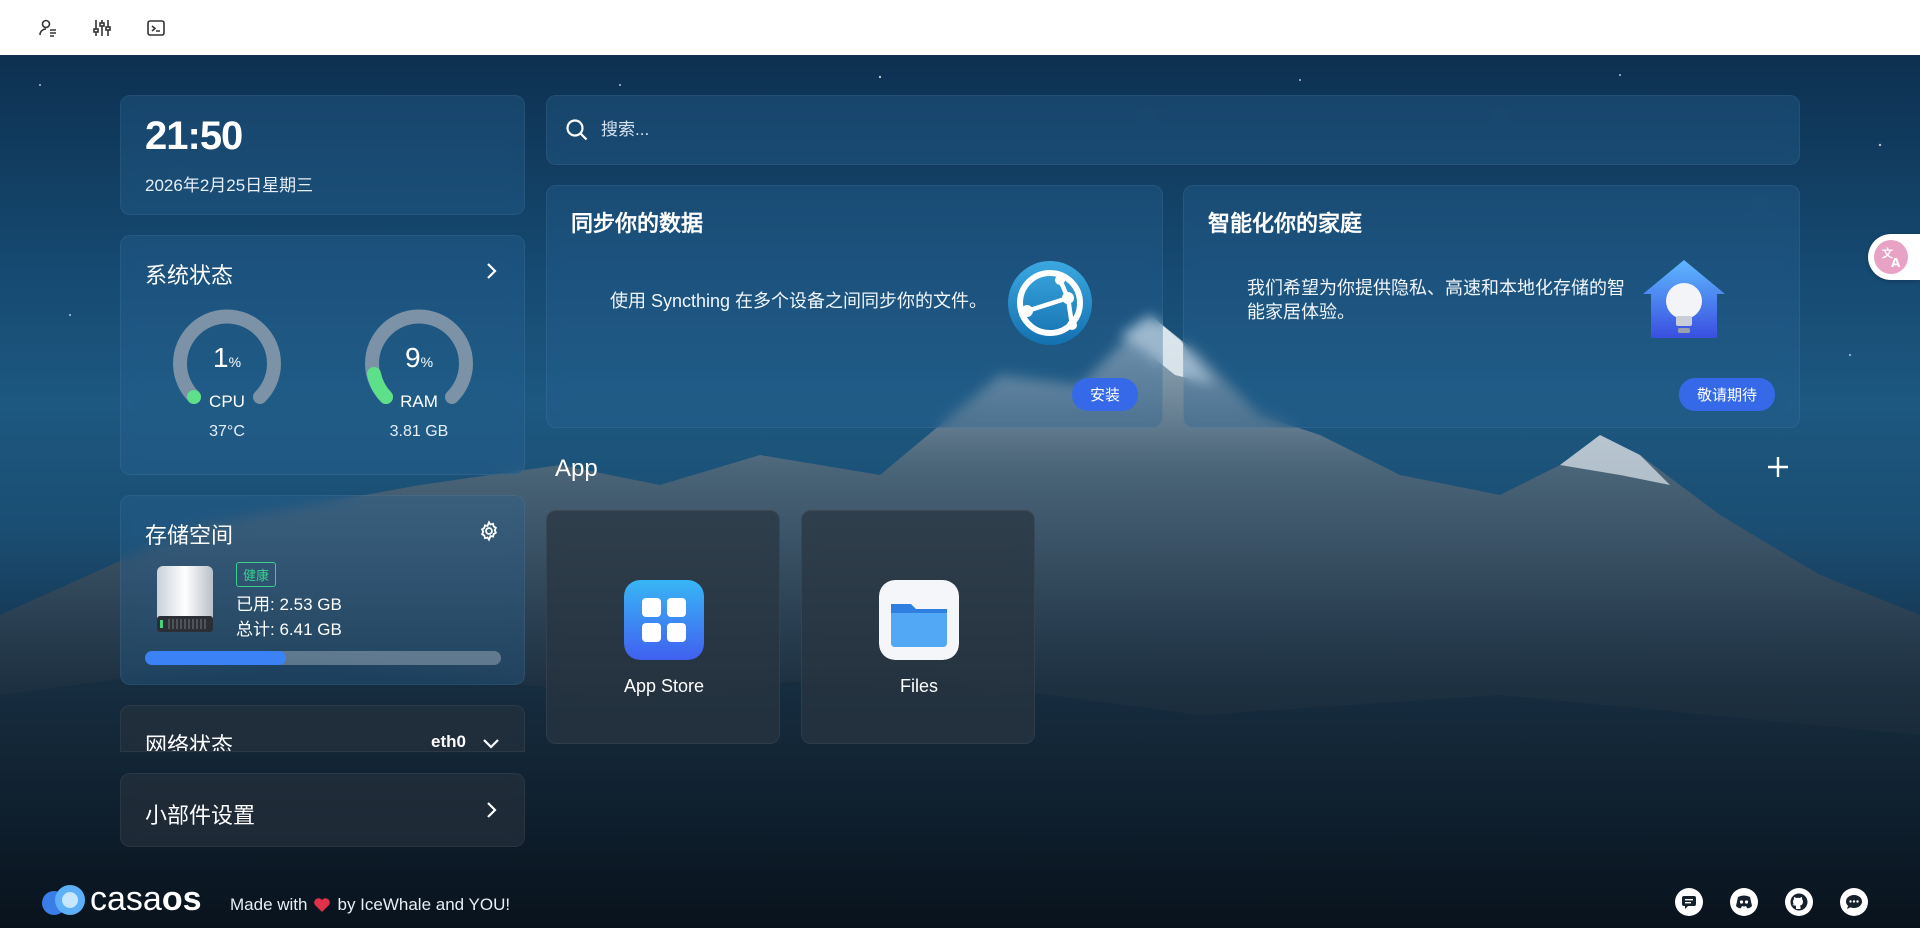 The image size is (1920, 928). What do you see at coordinates (1799, 902) in the screenshot?
I see `github-icon` at bounding box center [1799, 902].